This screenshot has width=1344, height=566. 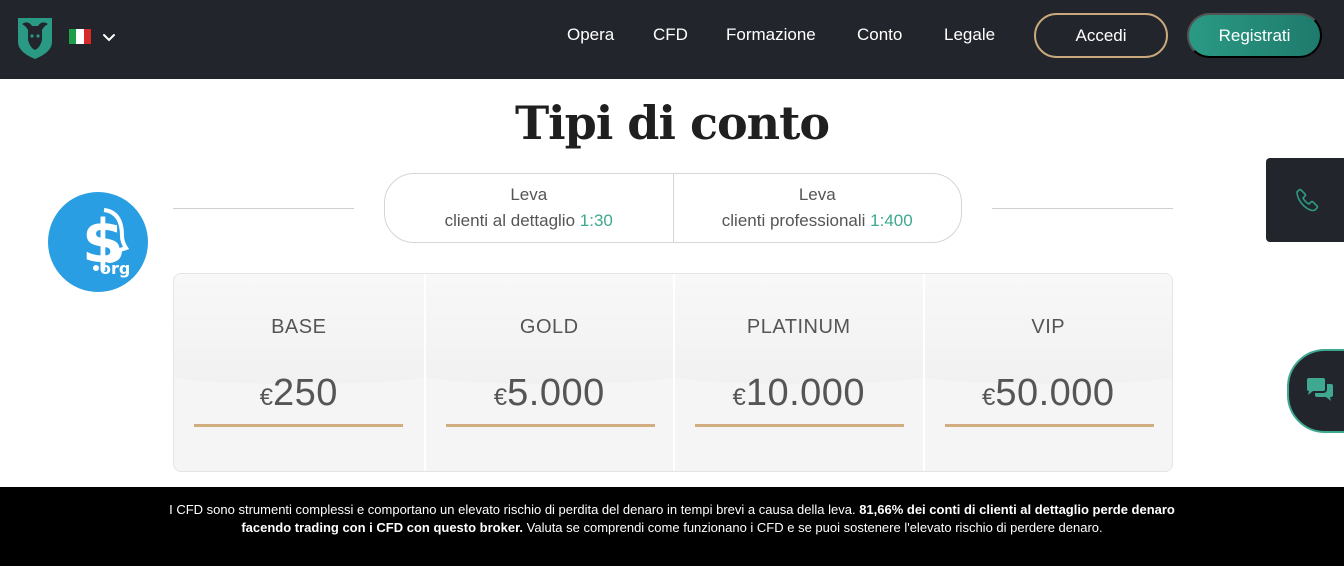 What do you see at coordinates (549, 327) in the screenshot?
I see `account-name: GOLD` at bounding box center [549, 327].